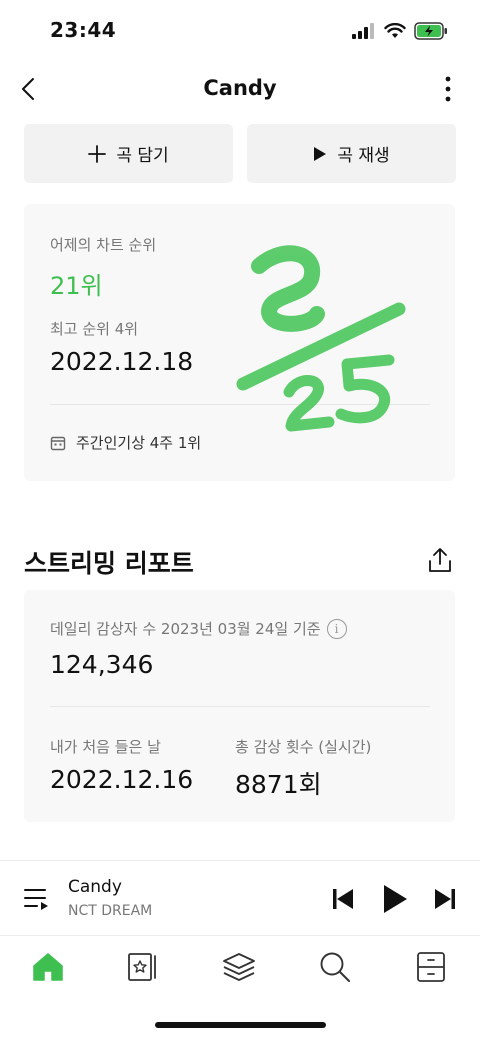  I want to click on track-artist: NCT DREAM, so click(110, 911).